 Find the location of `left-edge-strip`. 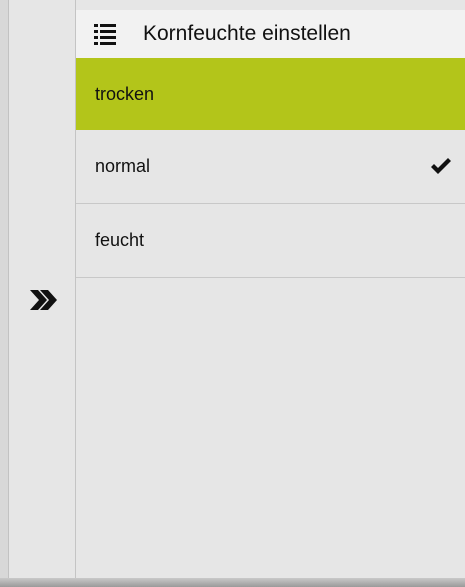

left-edge-strip is located at coordinates (4, 293).